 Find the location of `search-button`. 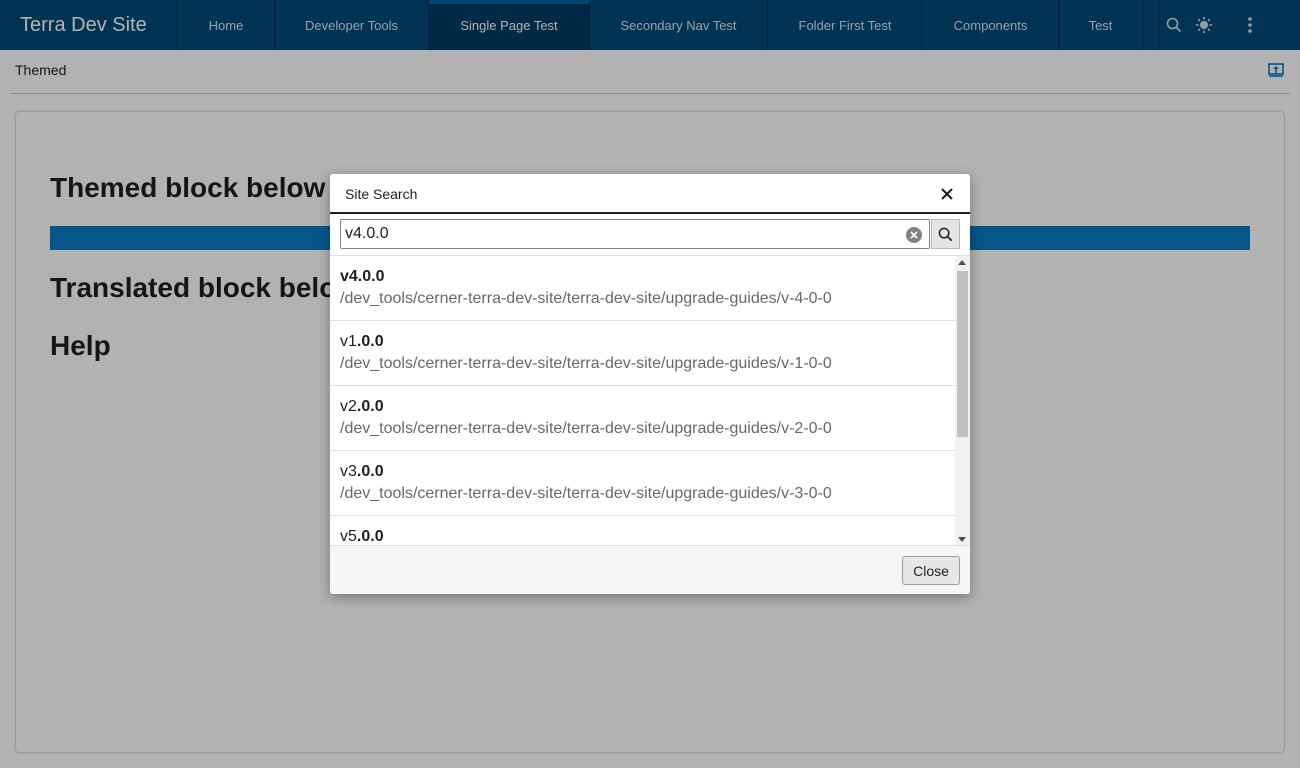

search-button is located at coordinates (945, 234).